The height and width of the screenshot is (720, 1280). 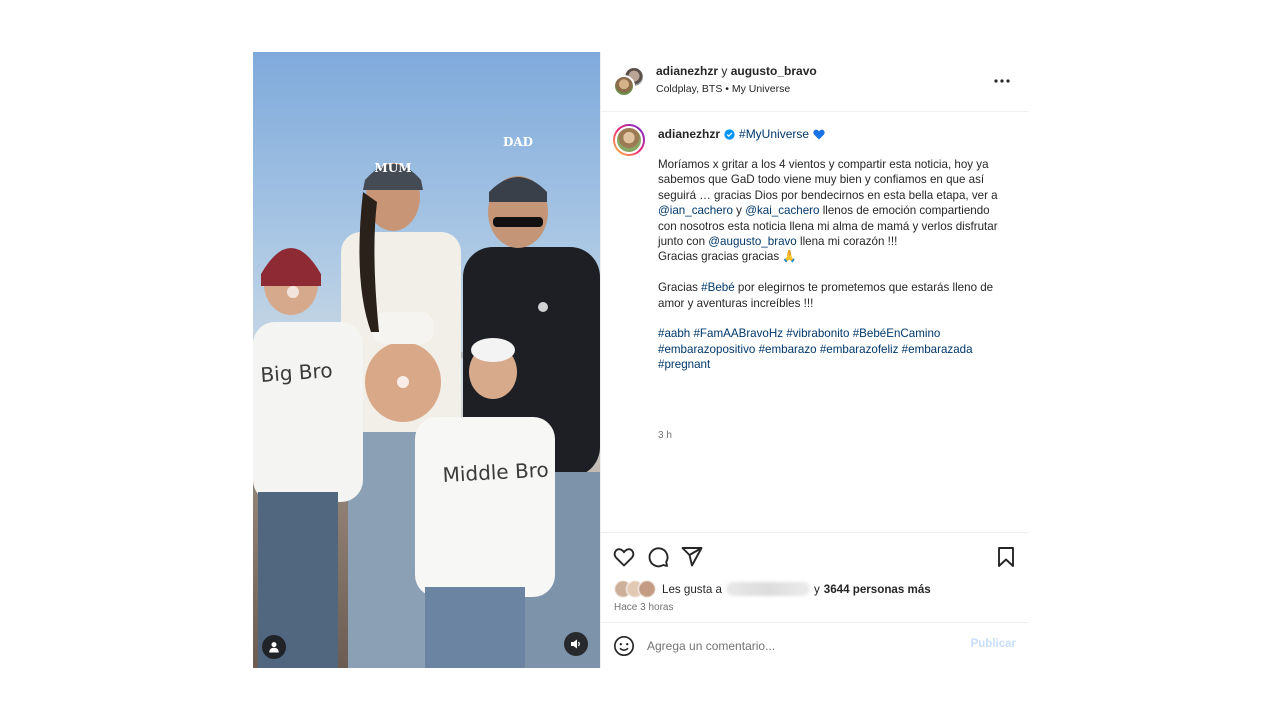 What do you see at coordinates (729, 134) in the screenshot?
I see `verified-icon` at bounding box center [729, 134].